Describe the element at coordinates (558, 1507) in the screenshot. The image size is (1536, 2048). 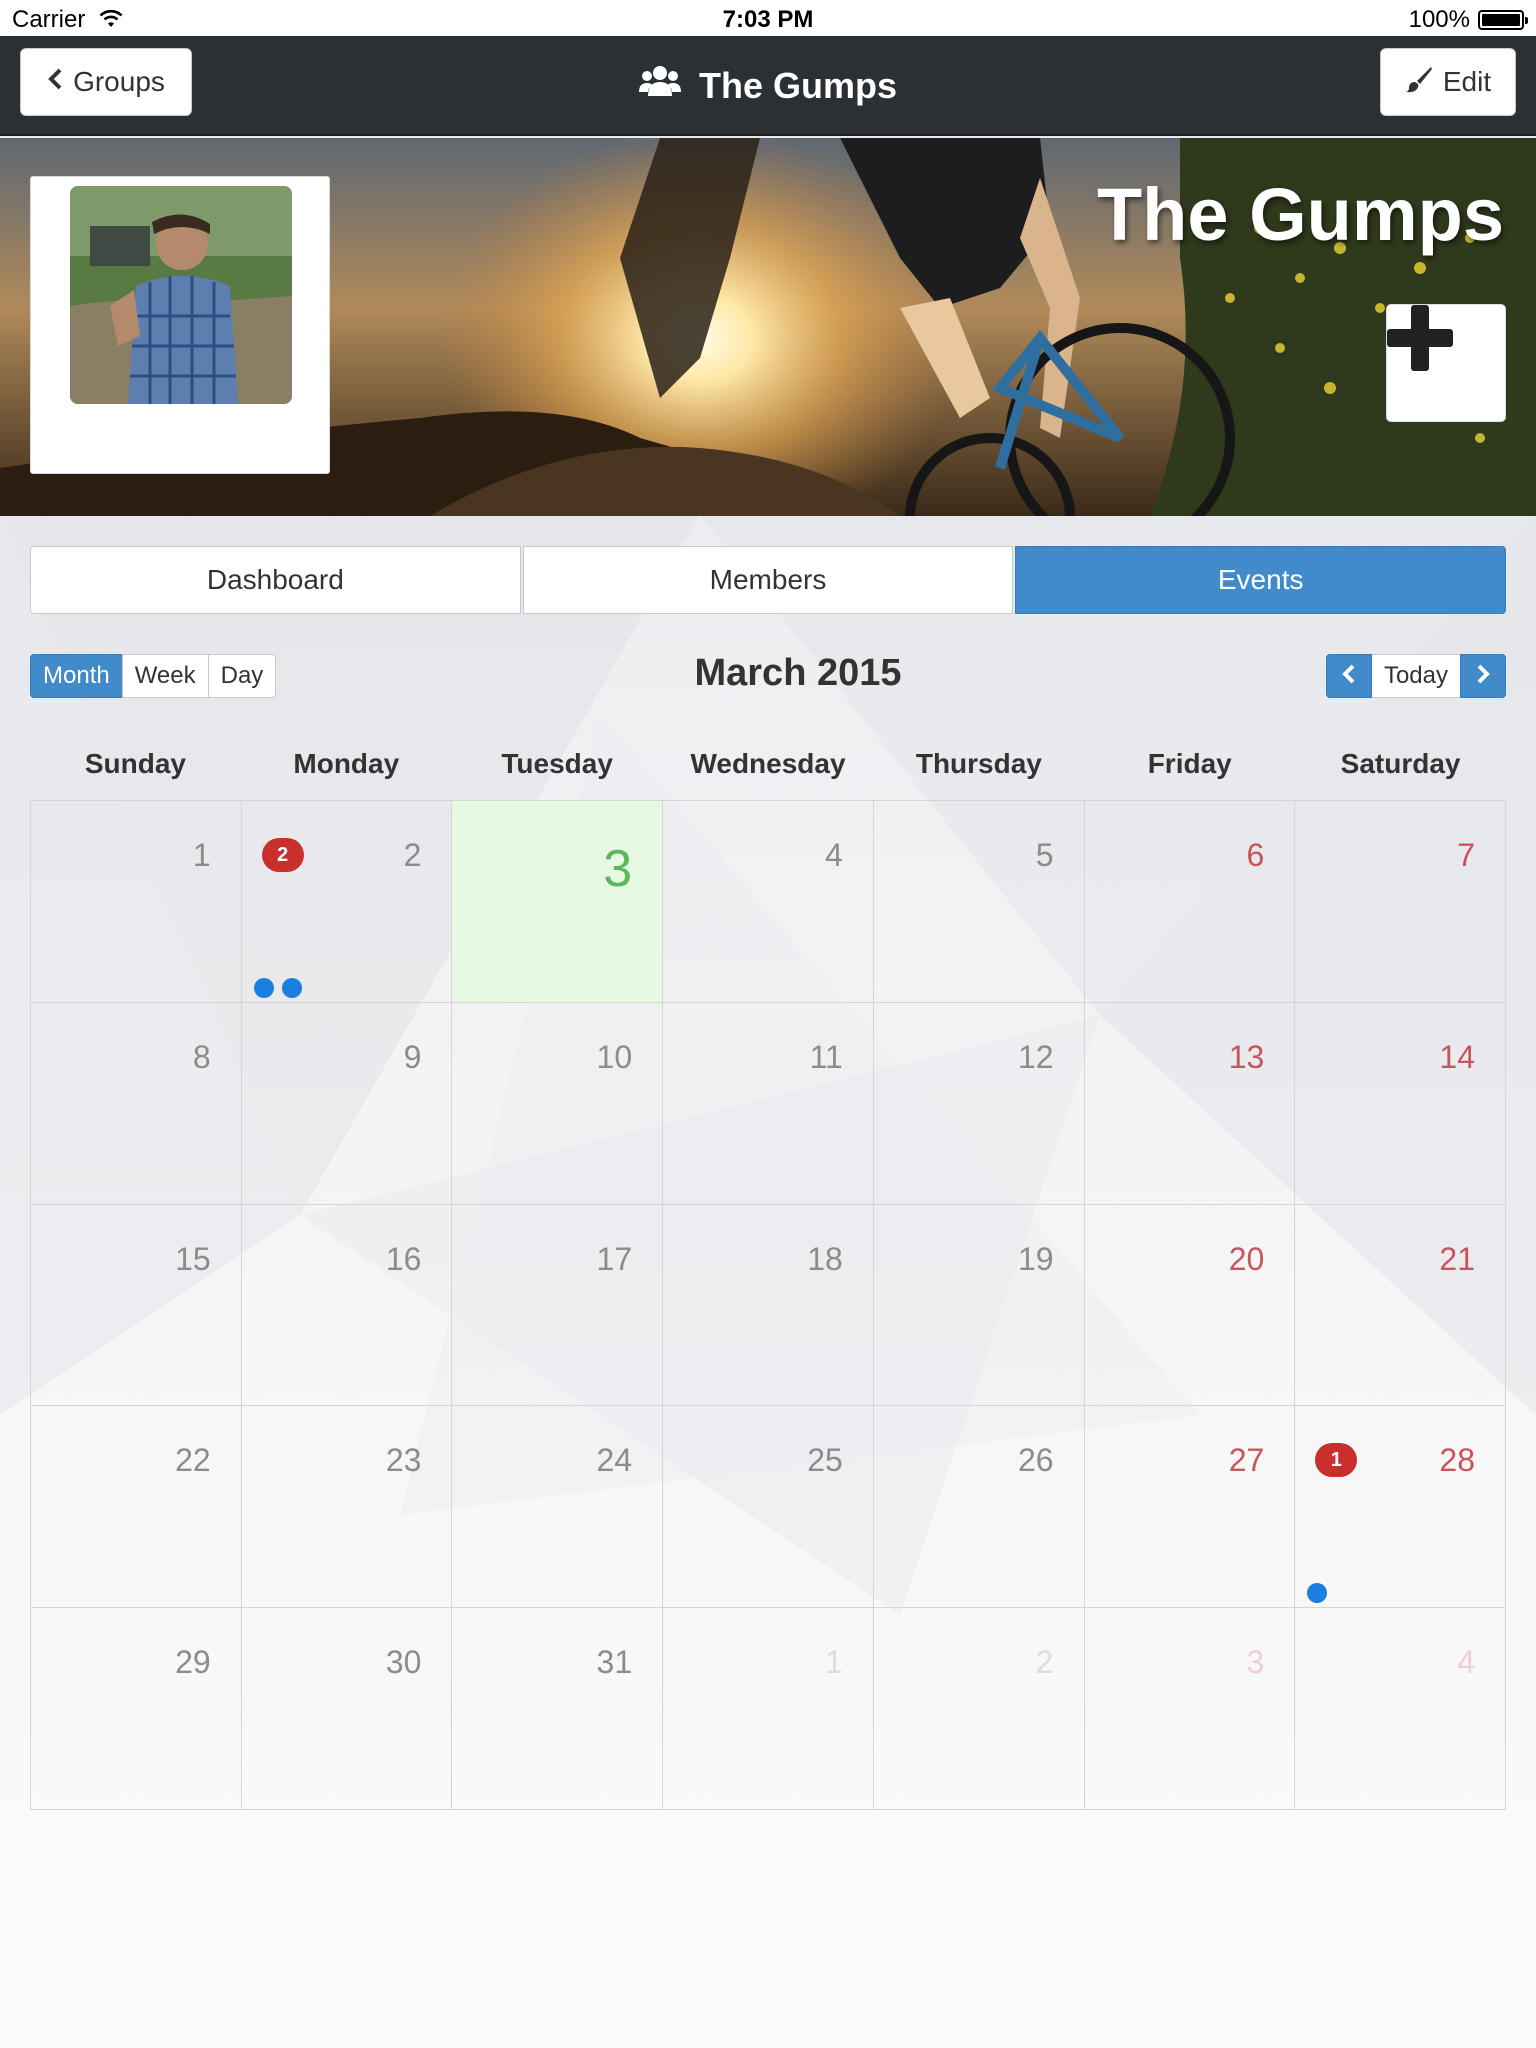
I see `calendar-day-cell: 24` at that location.